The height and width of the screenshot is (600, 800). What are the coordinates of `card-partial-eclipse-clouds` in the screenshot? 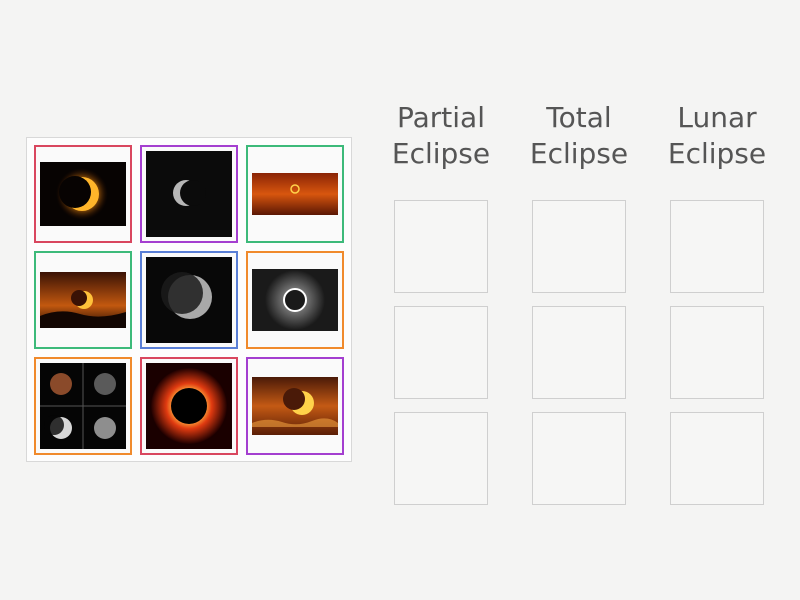 It's located at (295, 406).